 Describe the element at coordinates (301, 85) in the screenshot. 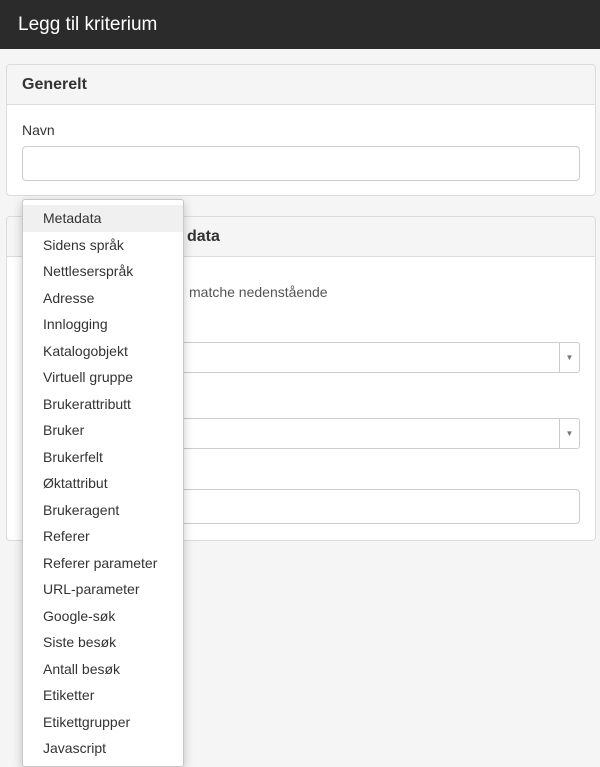

I see `general-panel-heading: Generelt` at that location.